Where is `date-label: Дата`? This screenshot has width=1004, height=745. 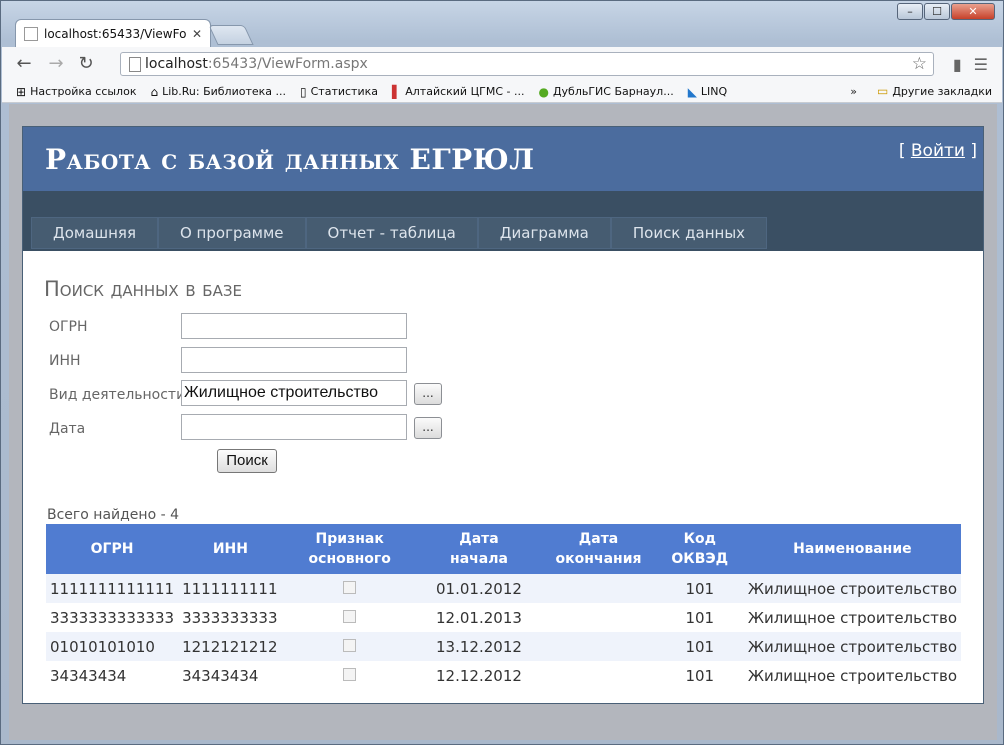 date-label: Дата is located at coordinates (67, 429).